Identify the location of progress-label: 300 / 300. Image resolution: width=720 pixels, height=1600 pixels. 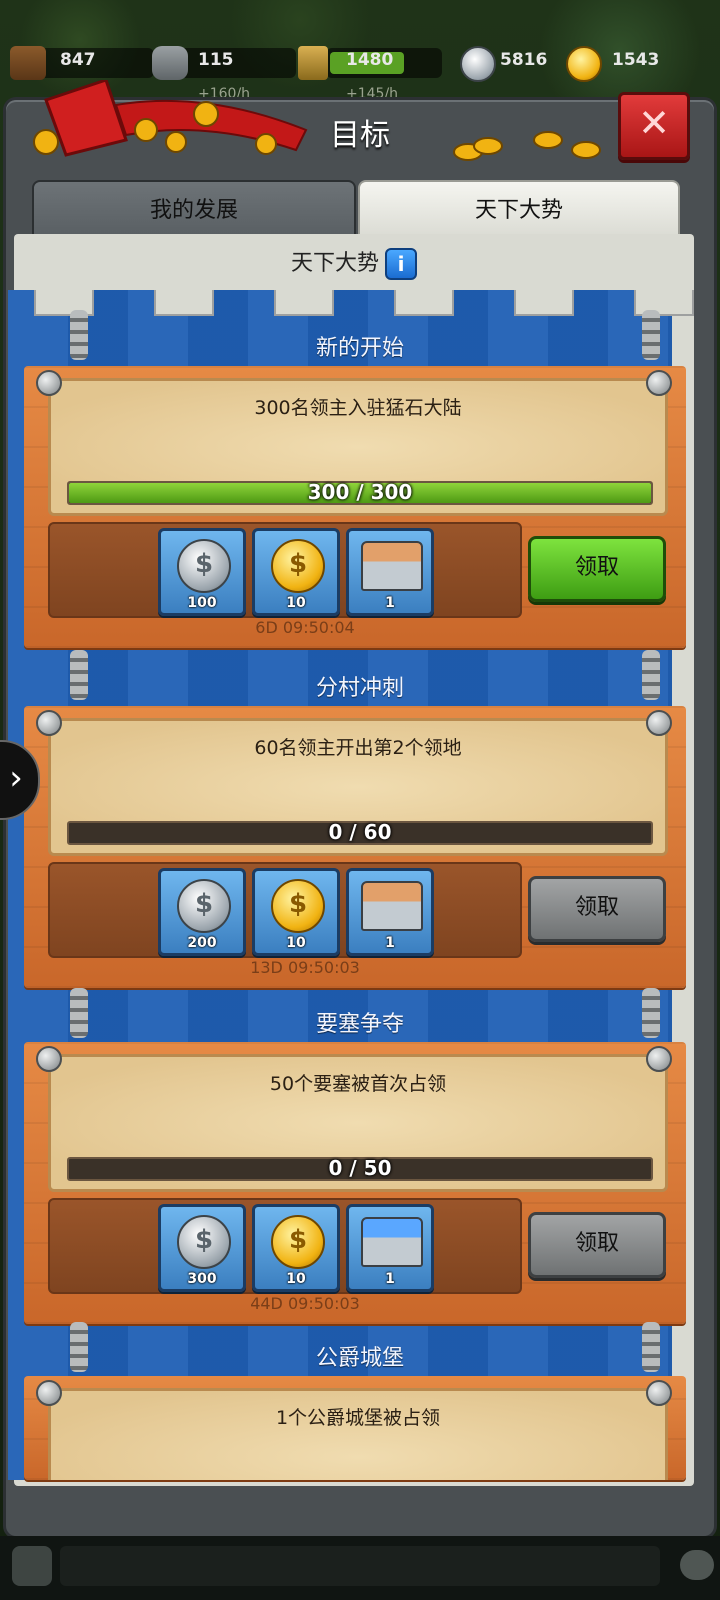
(360, 492).